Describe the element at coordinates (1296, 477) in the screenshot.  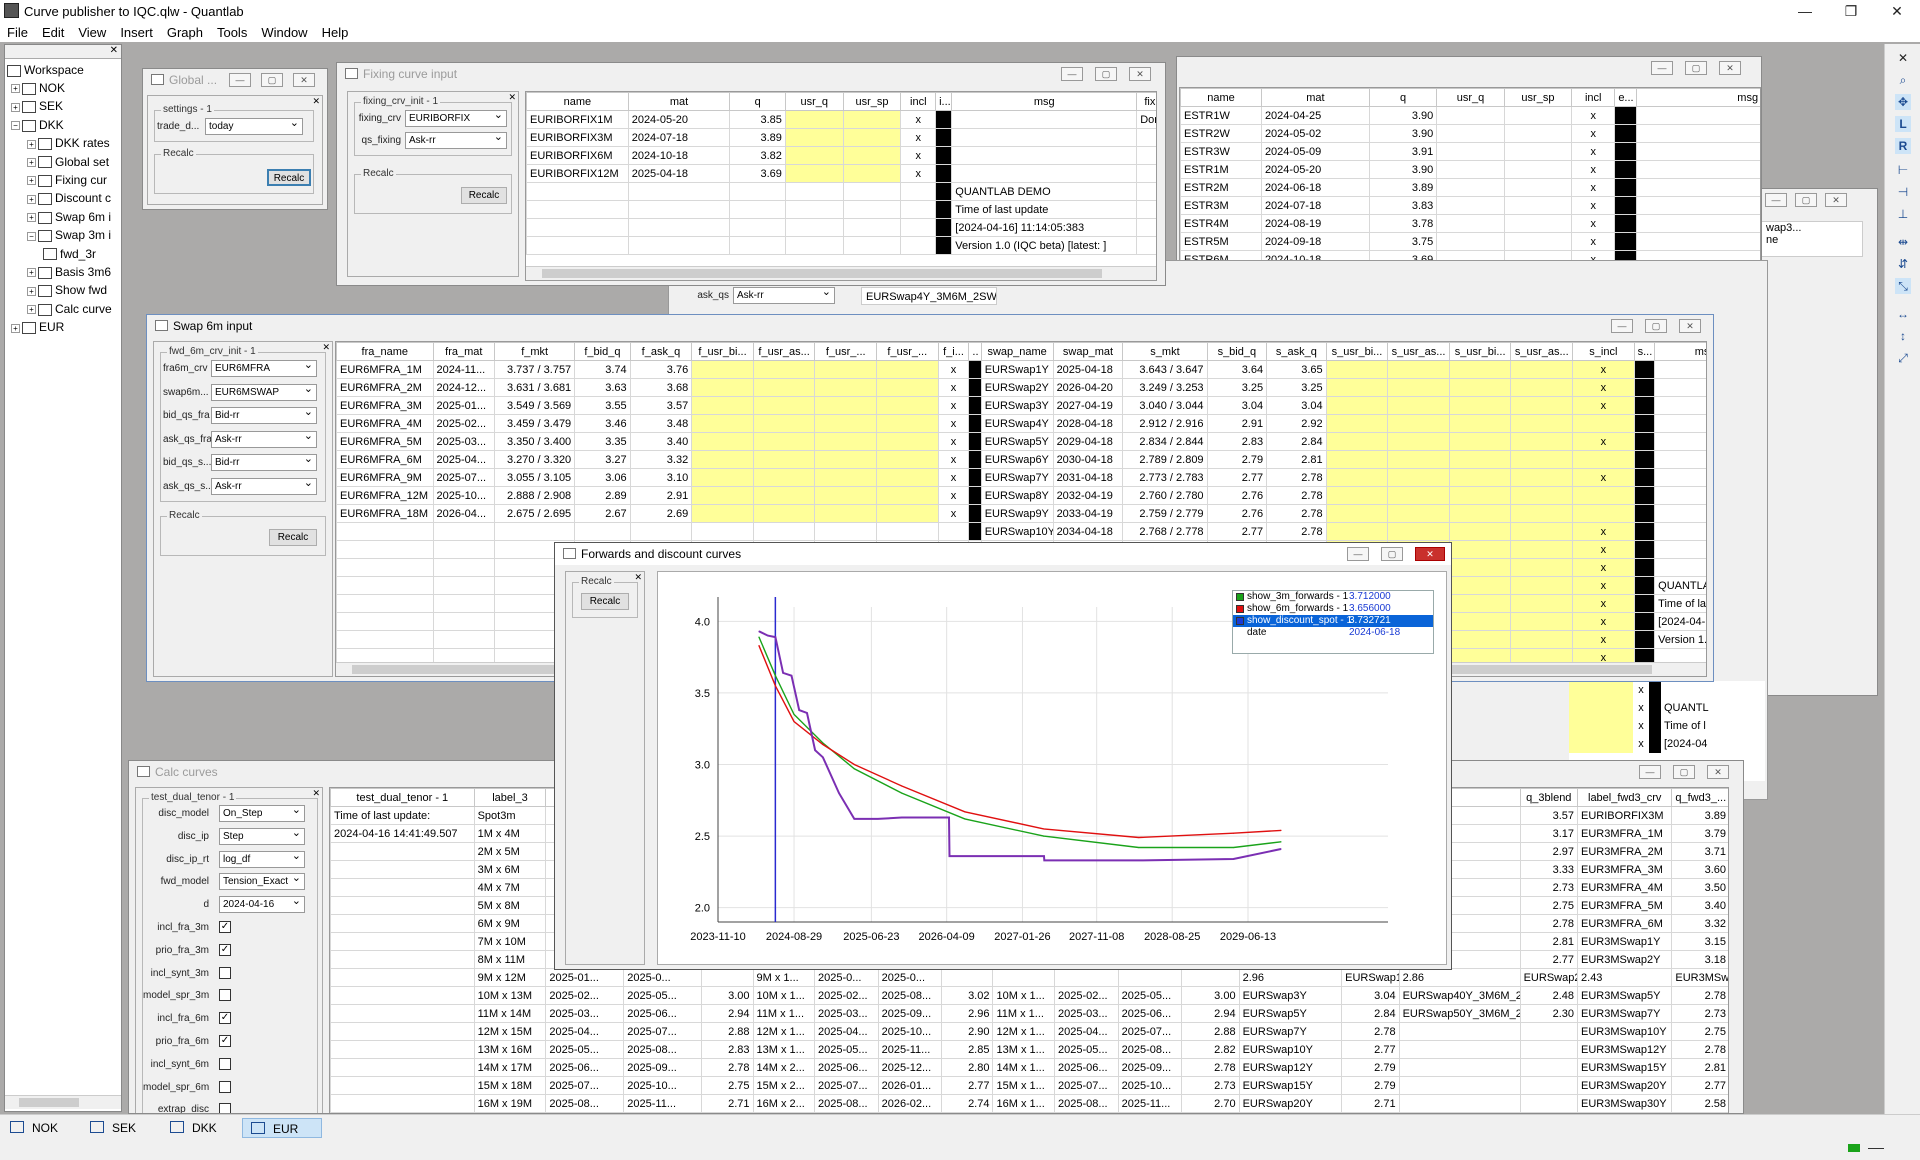
I see `table-cell: 2.78` at that location.